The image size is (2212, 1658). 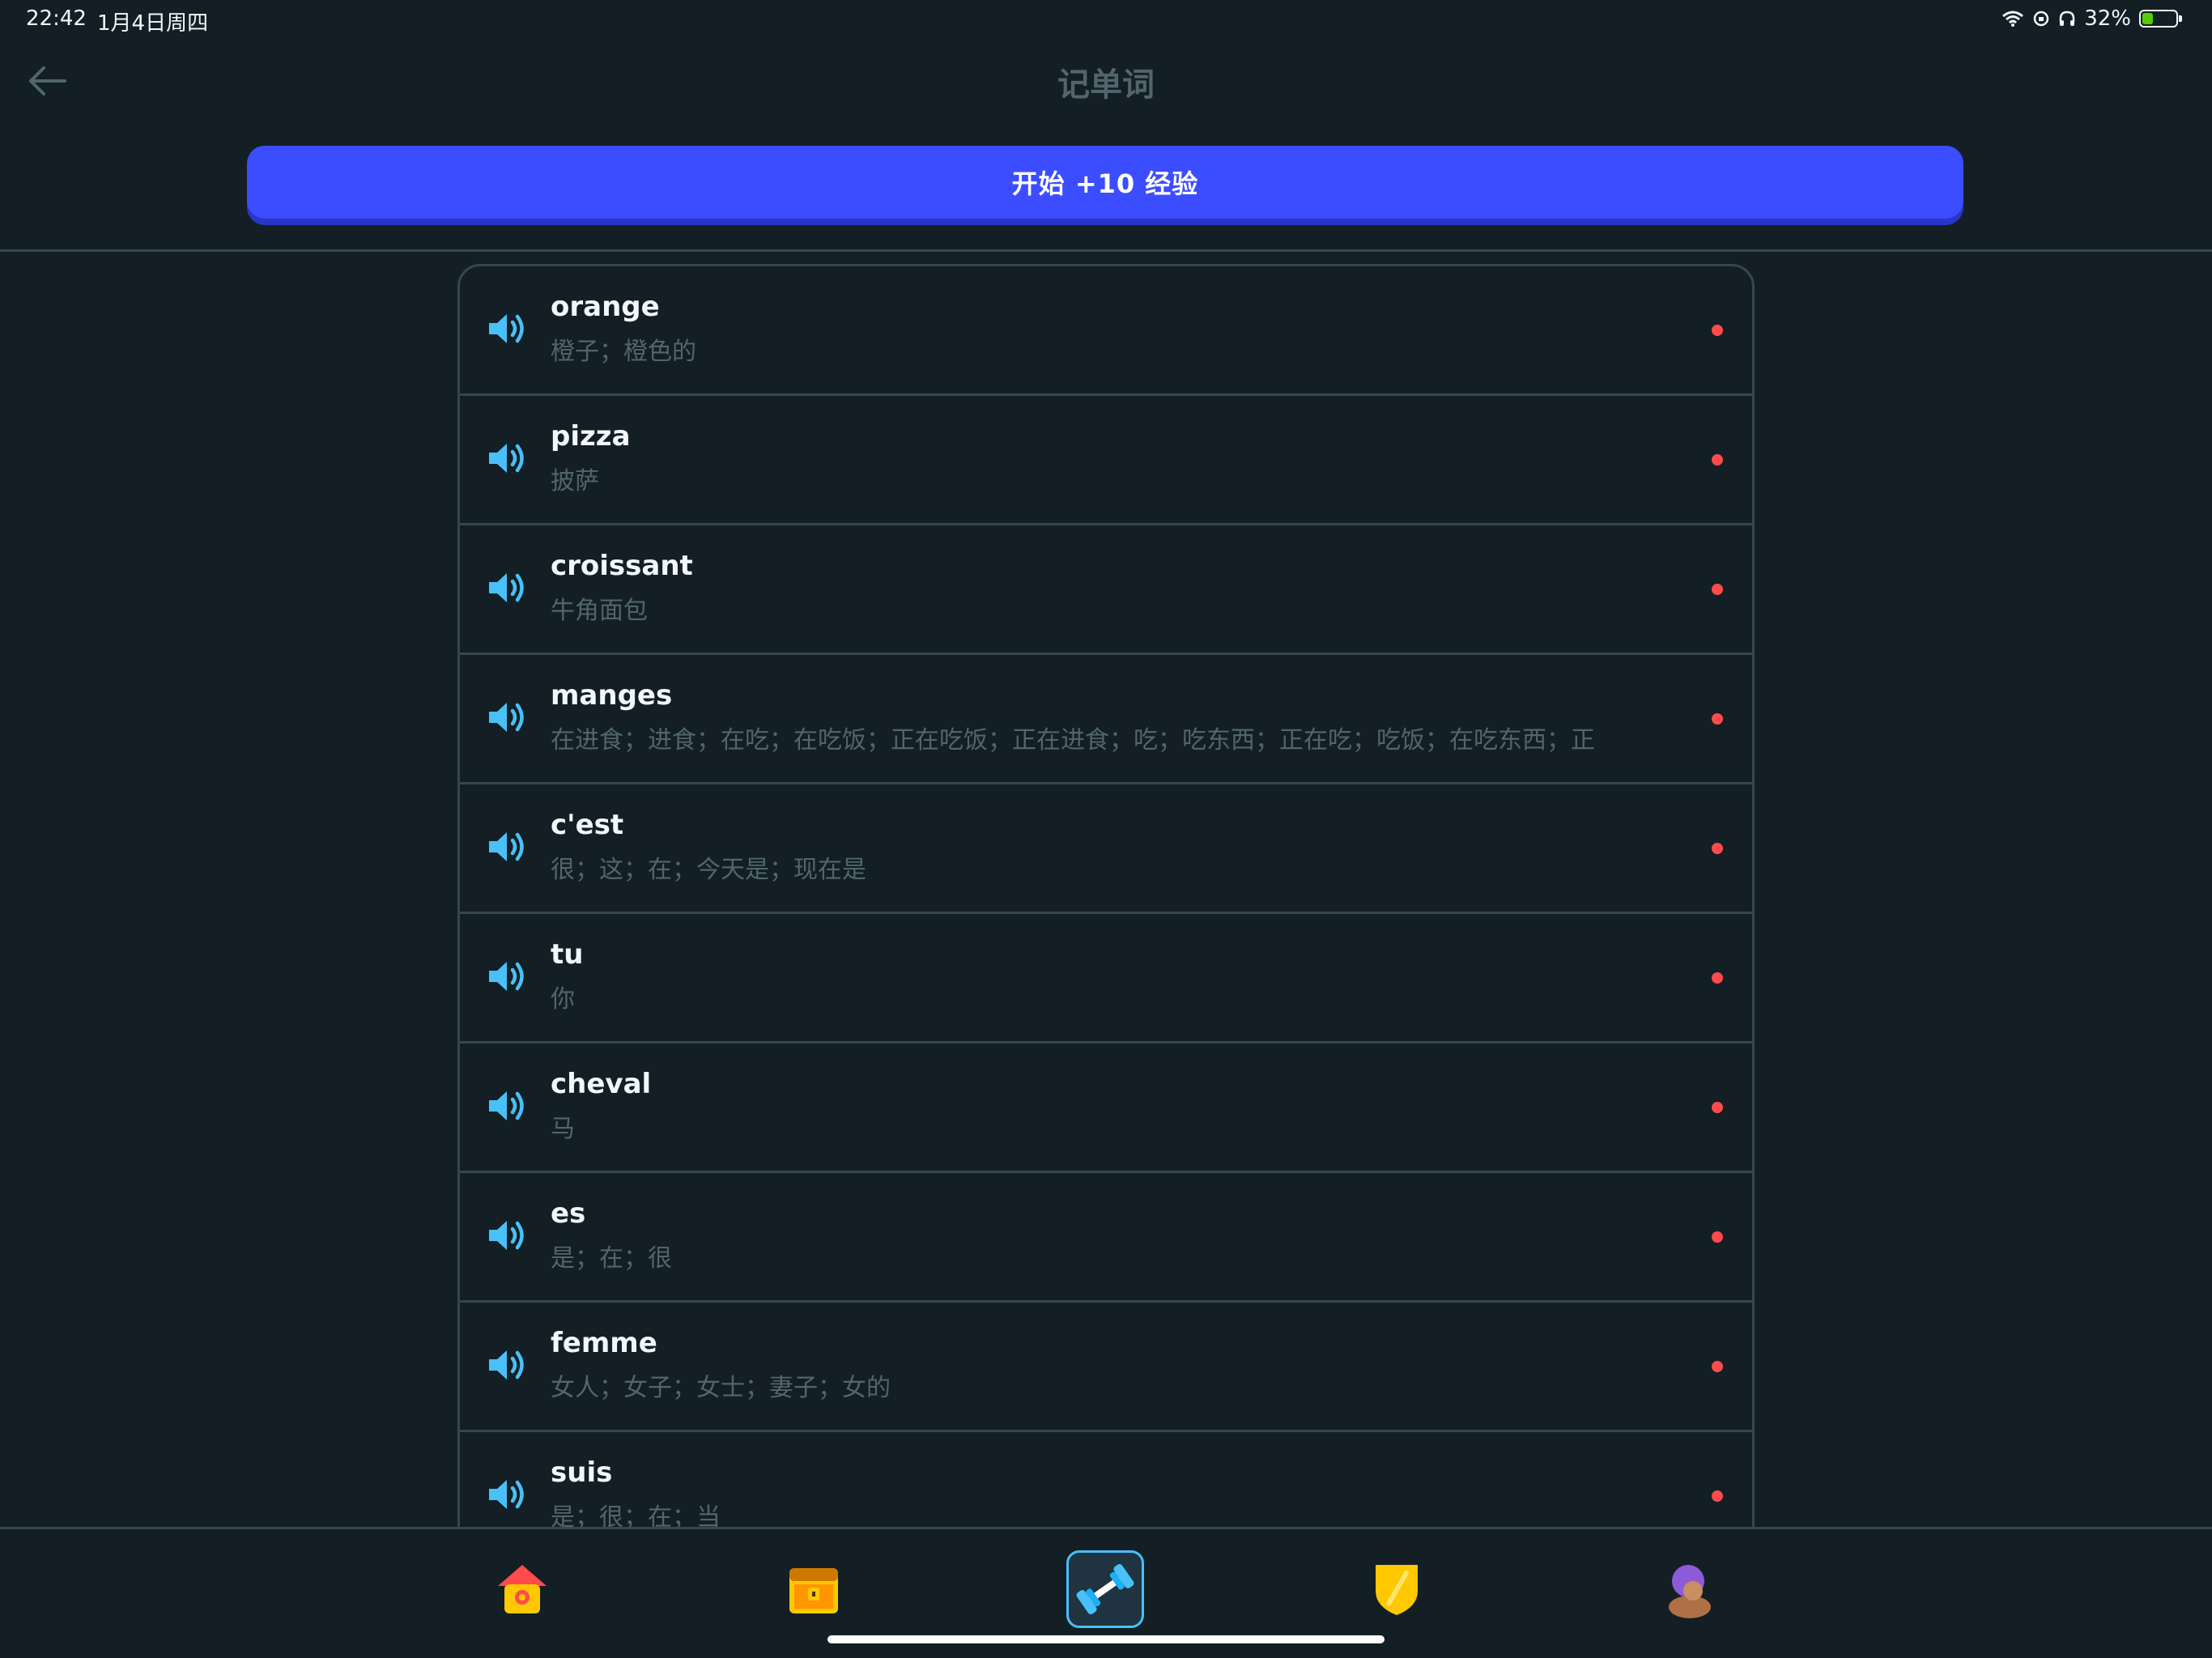 I want to click on word-row: cheval 马, so click(x=1106, y=1106).